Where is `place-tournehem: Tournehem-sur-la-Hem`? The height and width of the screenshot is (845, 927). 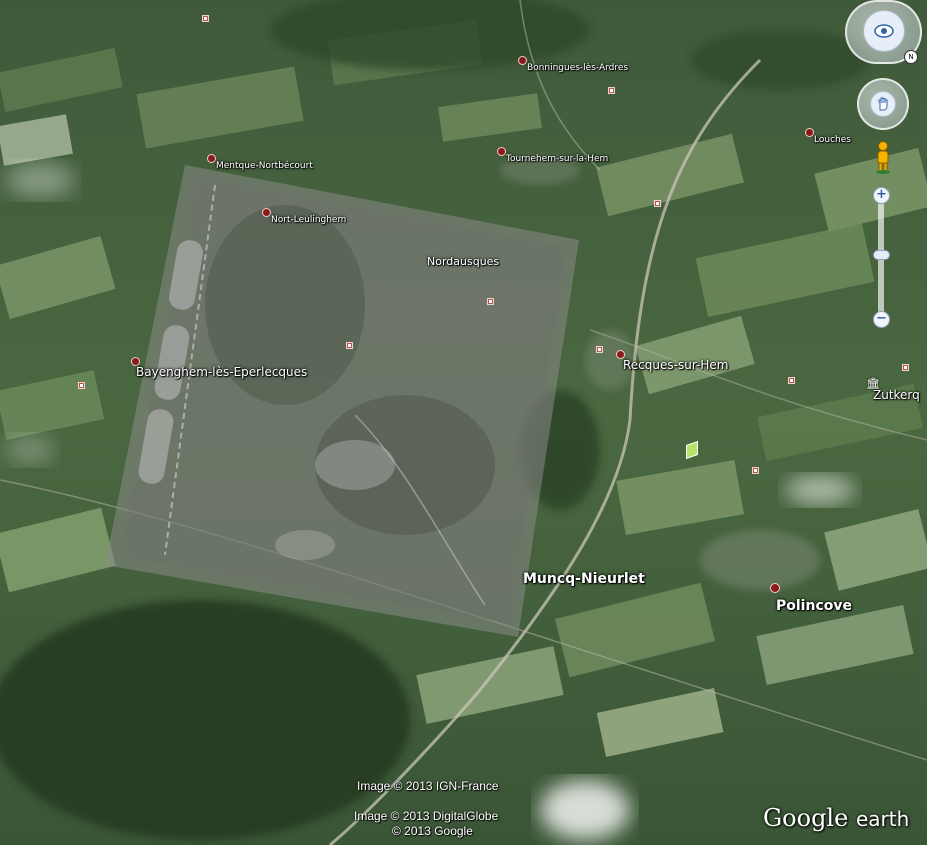
place-tournehem: Tournehem-sur-la-Hem is located at coordinates (552, 151).